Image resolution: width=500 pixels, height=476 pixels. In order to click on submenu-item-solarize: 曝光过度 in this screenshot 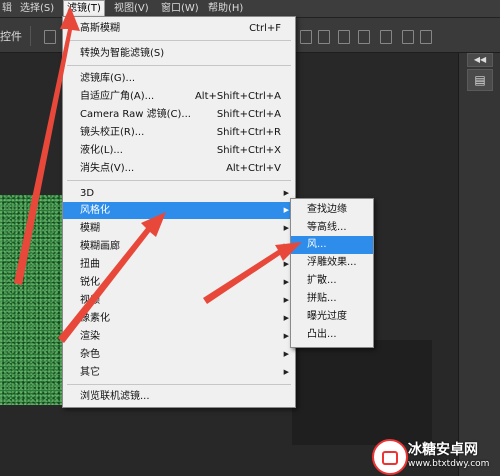, I will do `click(332, 317)`.